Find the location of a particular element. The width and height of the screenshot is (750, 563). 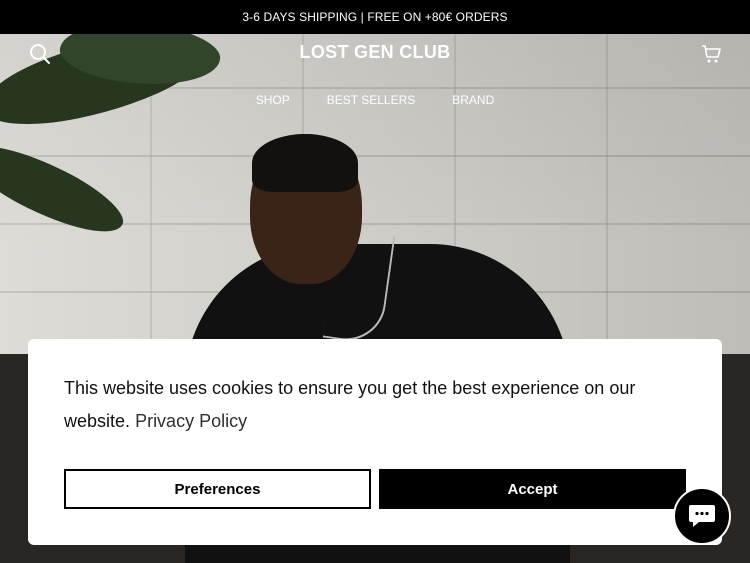

preferences-button: Preferences is located at coordinates (217, 489).